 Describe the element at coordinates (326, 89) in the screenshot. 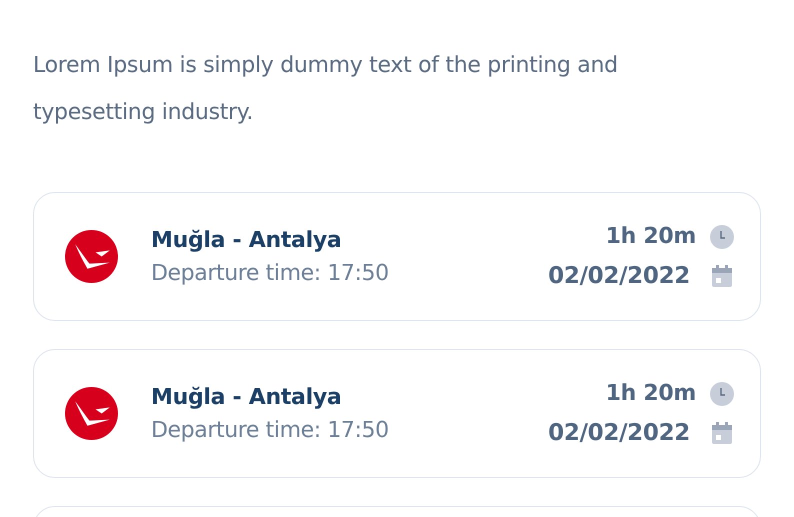

I see `intro-text: Lorem Ipsum is simply dummy text of the printing and typesetting industry.` at that location.